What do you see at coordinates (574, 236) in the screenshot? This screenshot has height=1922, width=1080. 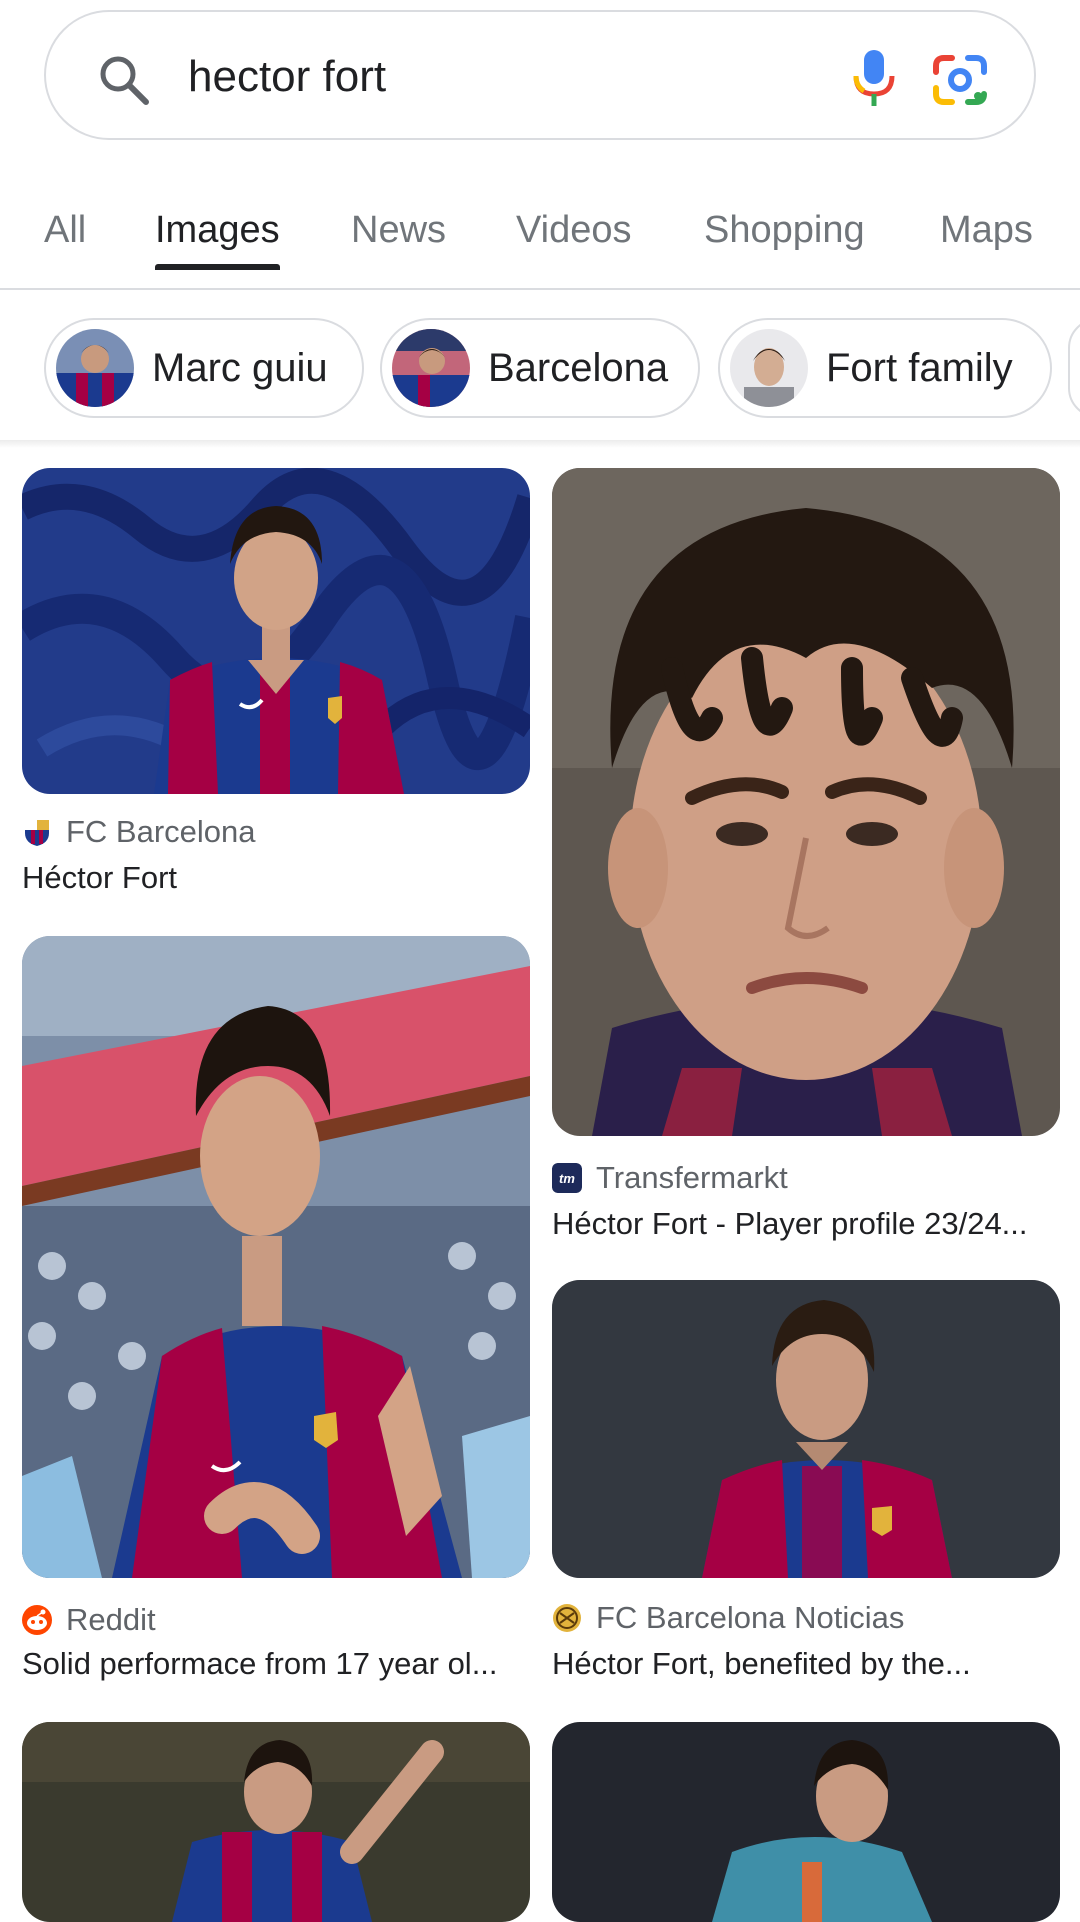 I see `tab-videos: Videos` at bounding box center [574, 236].